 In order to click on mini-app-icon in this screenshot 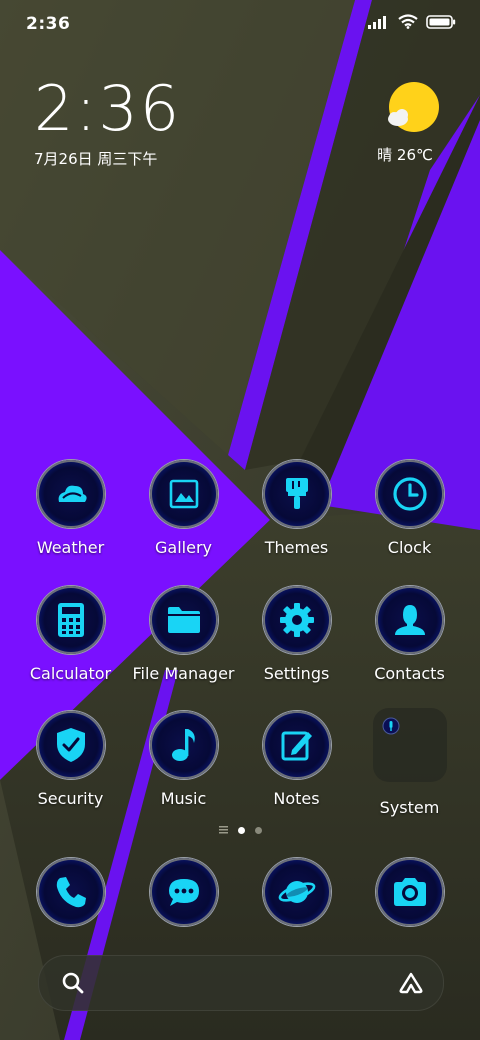, I will do `click(390, 726)`.